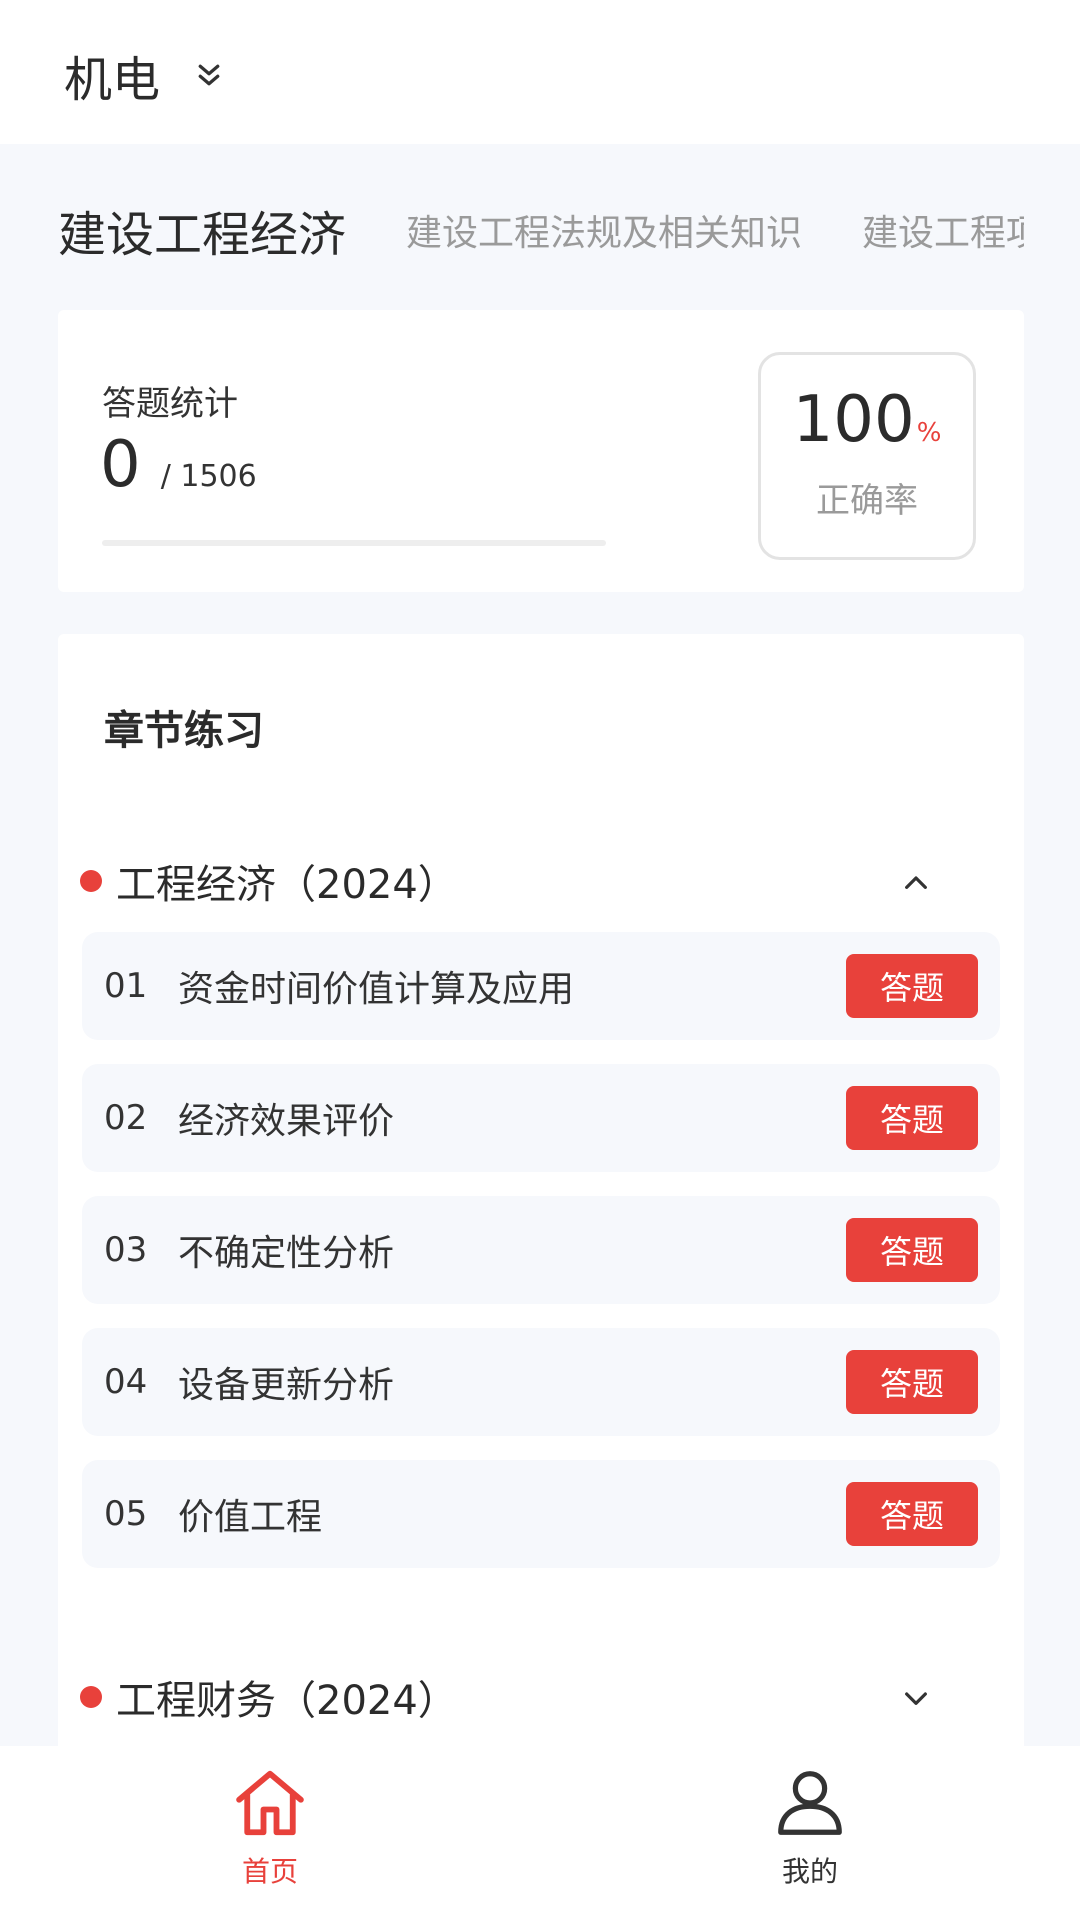  What do you see at coordinates (853, 420) in the screenshot?
I see `accuracy-value: 100` at bounding box center [853, 420].